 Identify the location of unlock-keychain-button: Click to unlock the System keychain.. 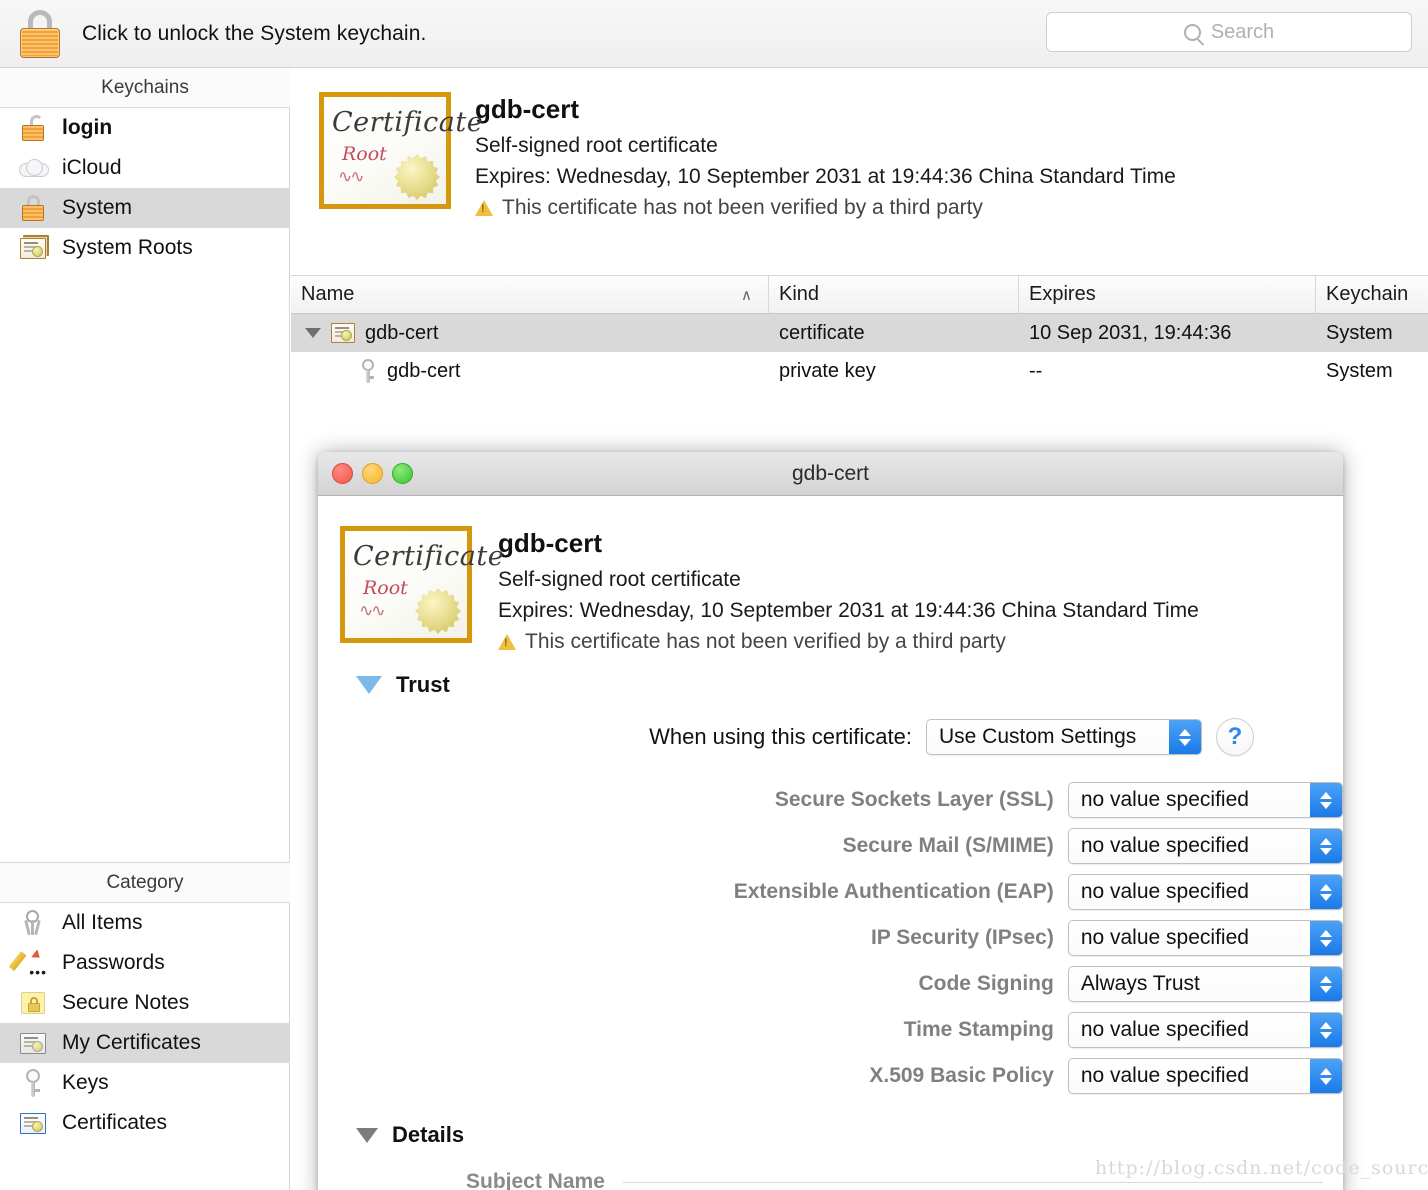
(213, 33).